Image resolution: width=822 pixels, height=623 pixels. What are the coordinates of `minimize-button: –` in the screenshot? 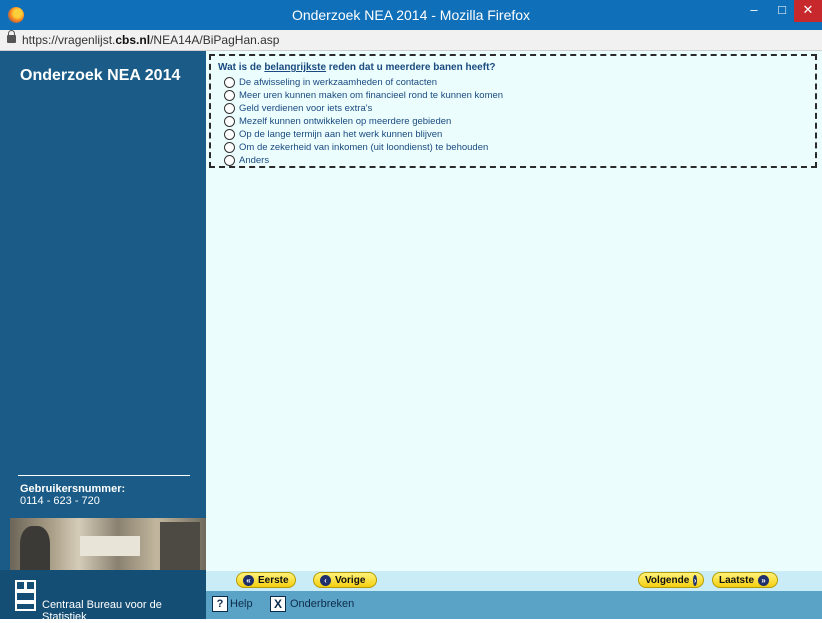 It's located at (754, 11).